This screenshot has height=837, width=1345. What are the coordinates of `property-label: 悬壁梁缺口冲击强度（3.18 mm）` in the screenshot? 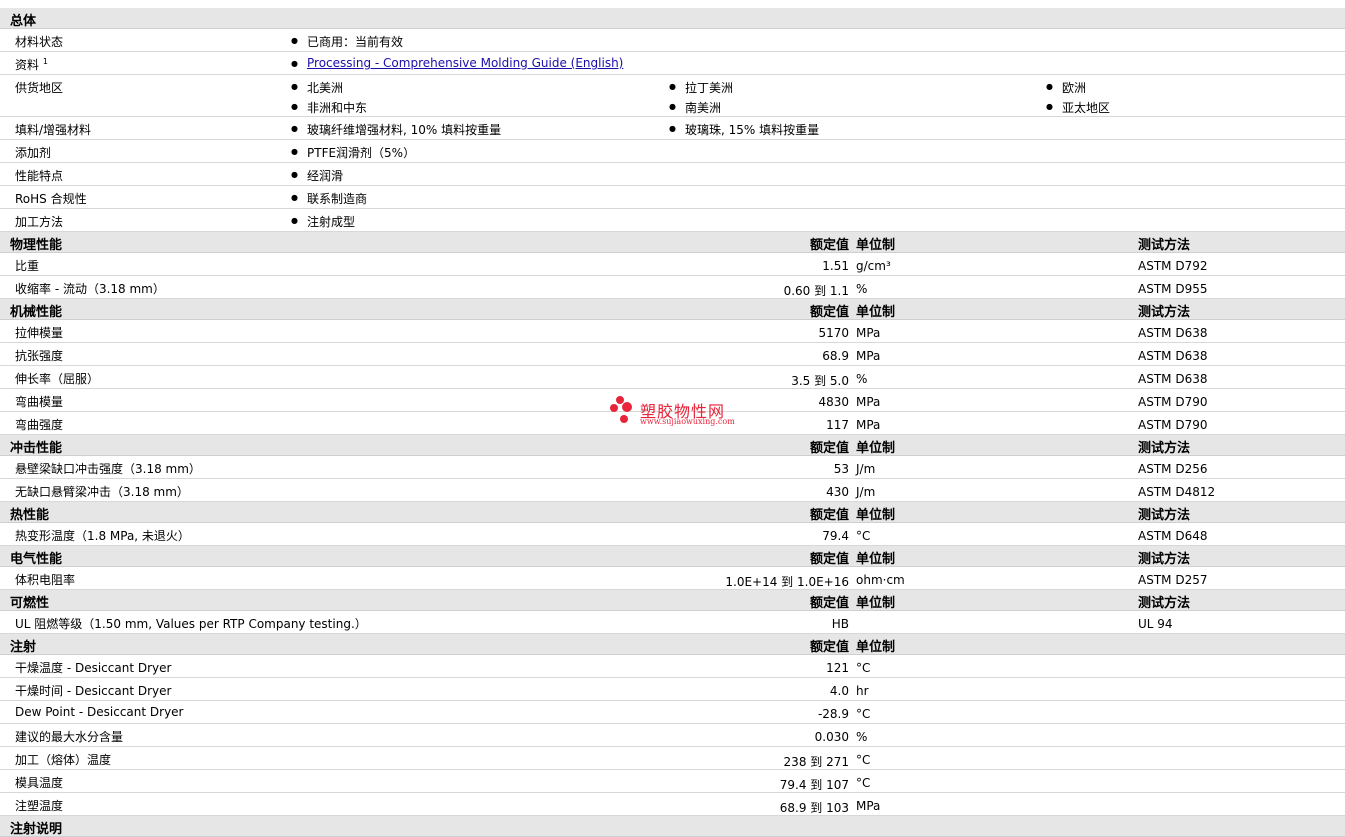 It's located at (108, 469).